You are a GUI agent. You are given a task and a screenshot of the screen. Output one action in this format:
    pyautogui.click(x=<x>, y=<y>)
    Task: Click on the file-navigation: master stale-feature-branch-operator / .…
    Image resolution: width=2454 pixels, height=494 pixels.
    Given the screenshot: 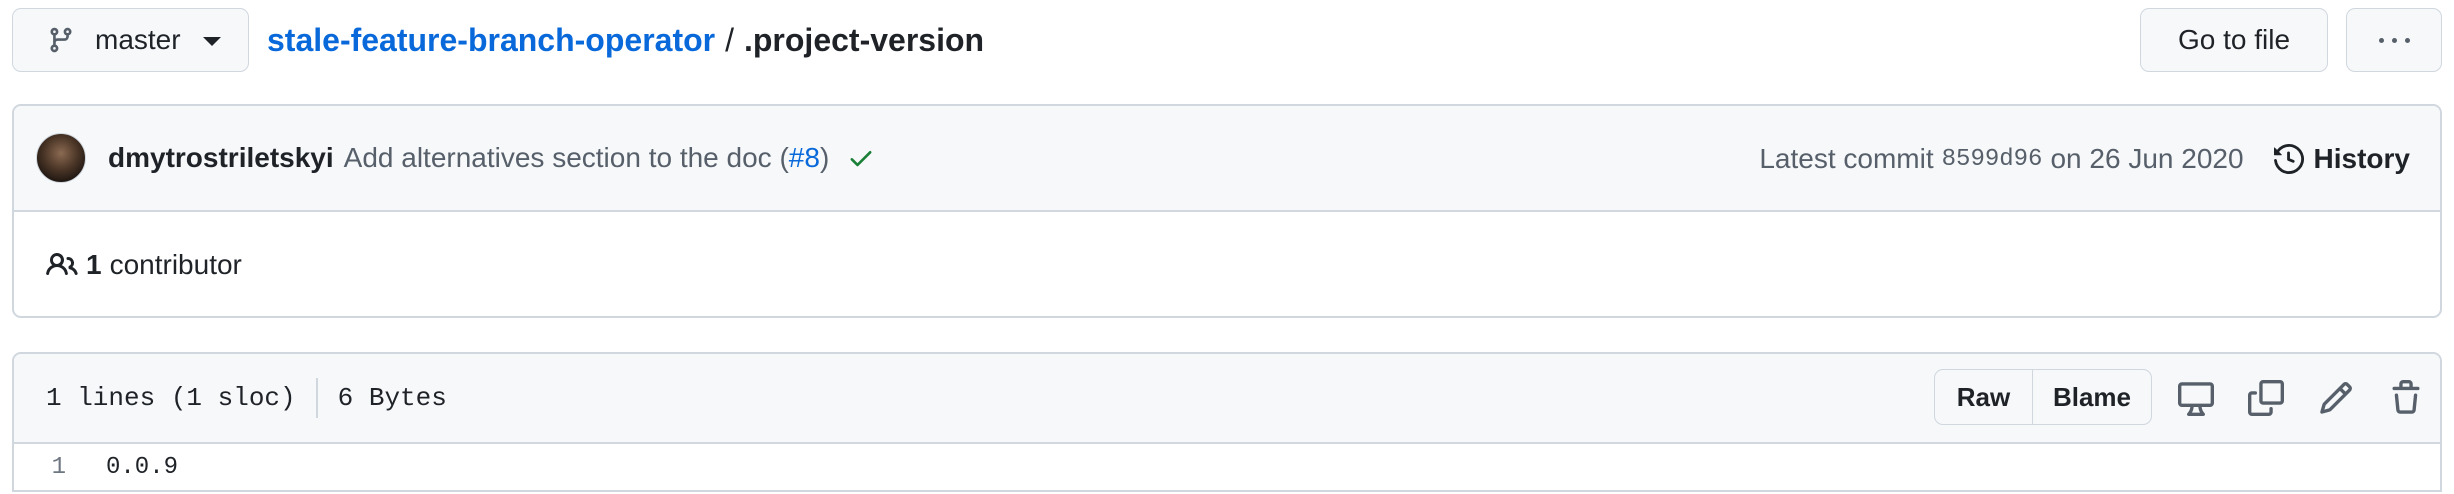 What is the action you would take?
    pyautogui.click(x=1227, y=40)
    